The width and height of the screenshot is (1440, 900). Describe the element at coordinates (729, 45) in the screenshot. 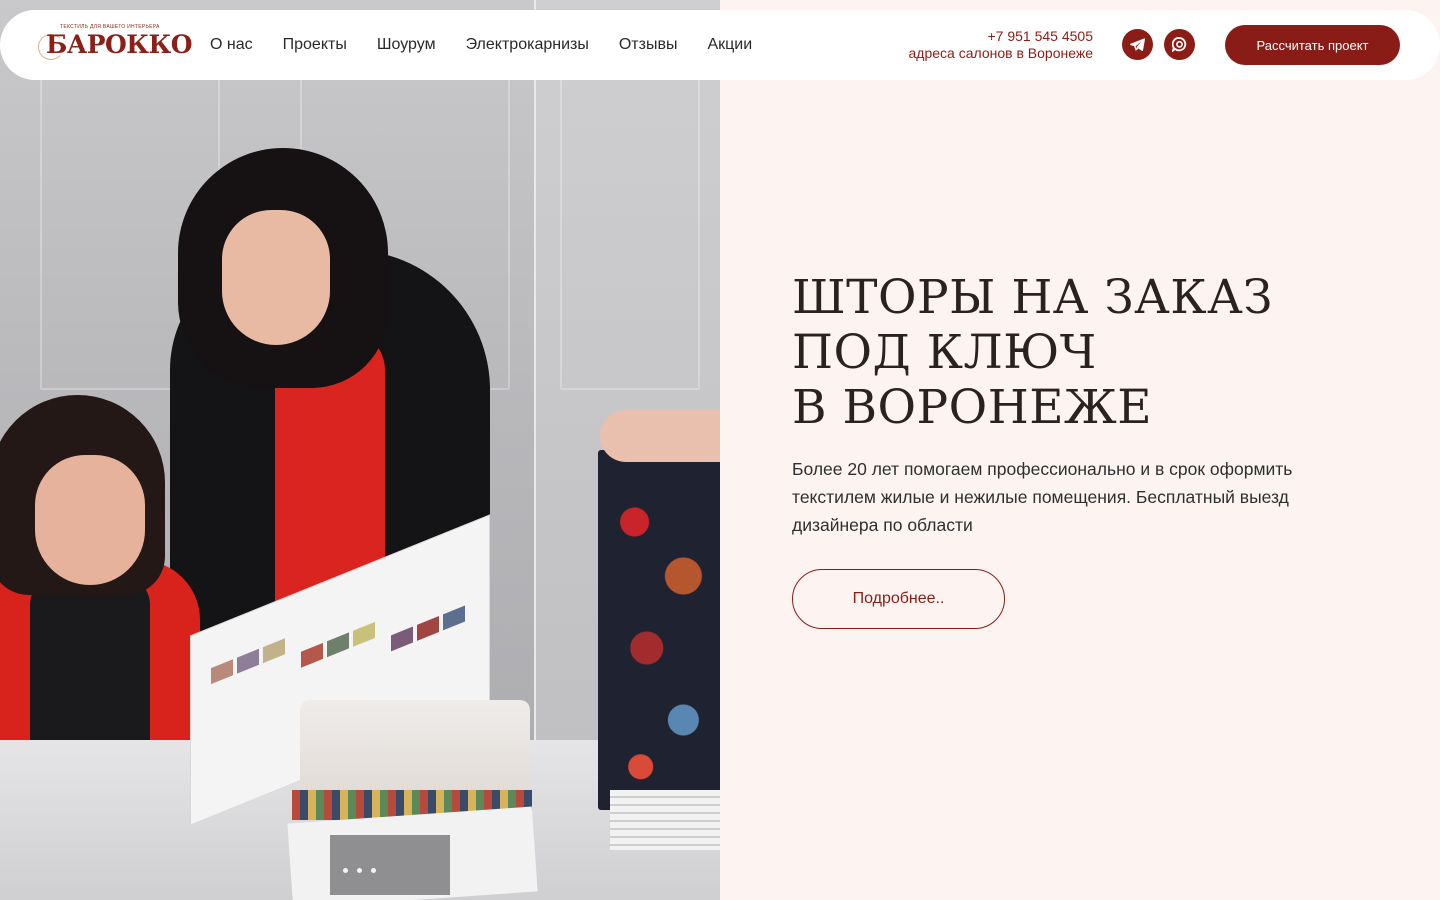

I see `nav-item-promotions: Акции` at that location.